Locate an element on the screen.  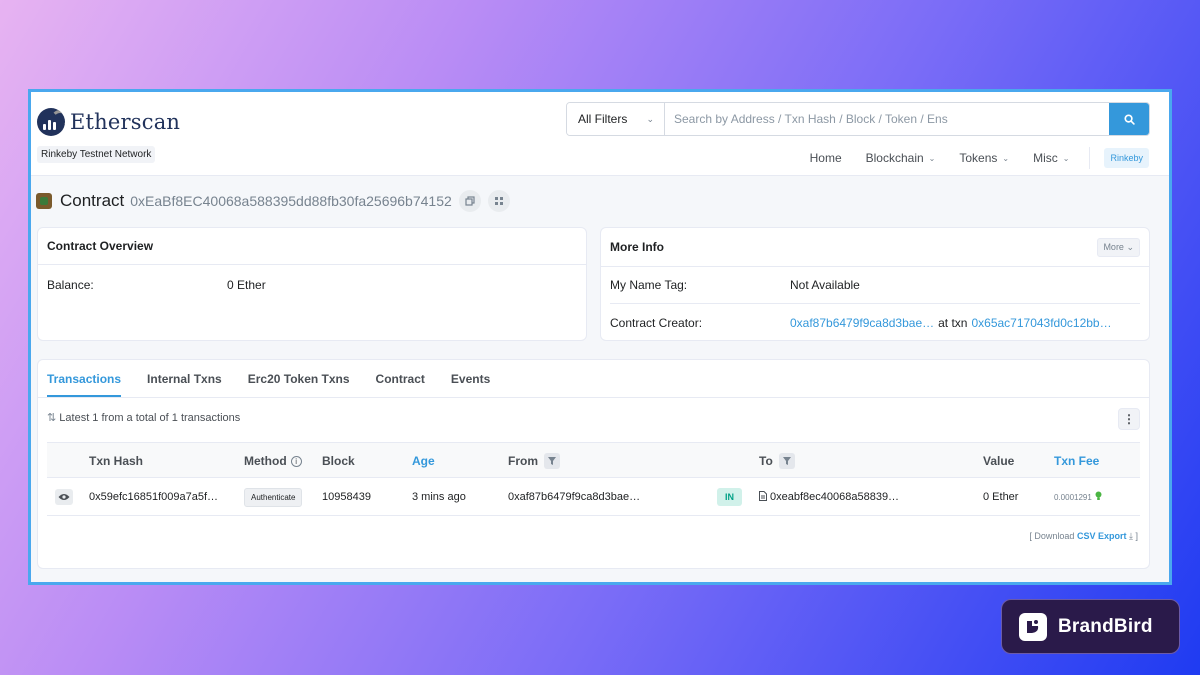
contract-overview-card: Contract Overview Balance: 0 Ether is located at coordinates (312, 284).